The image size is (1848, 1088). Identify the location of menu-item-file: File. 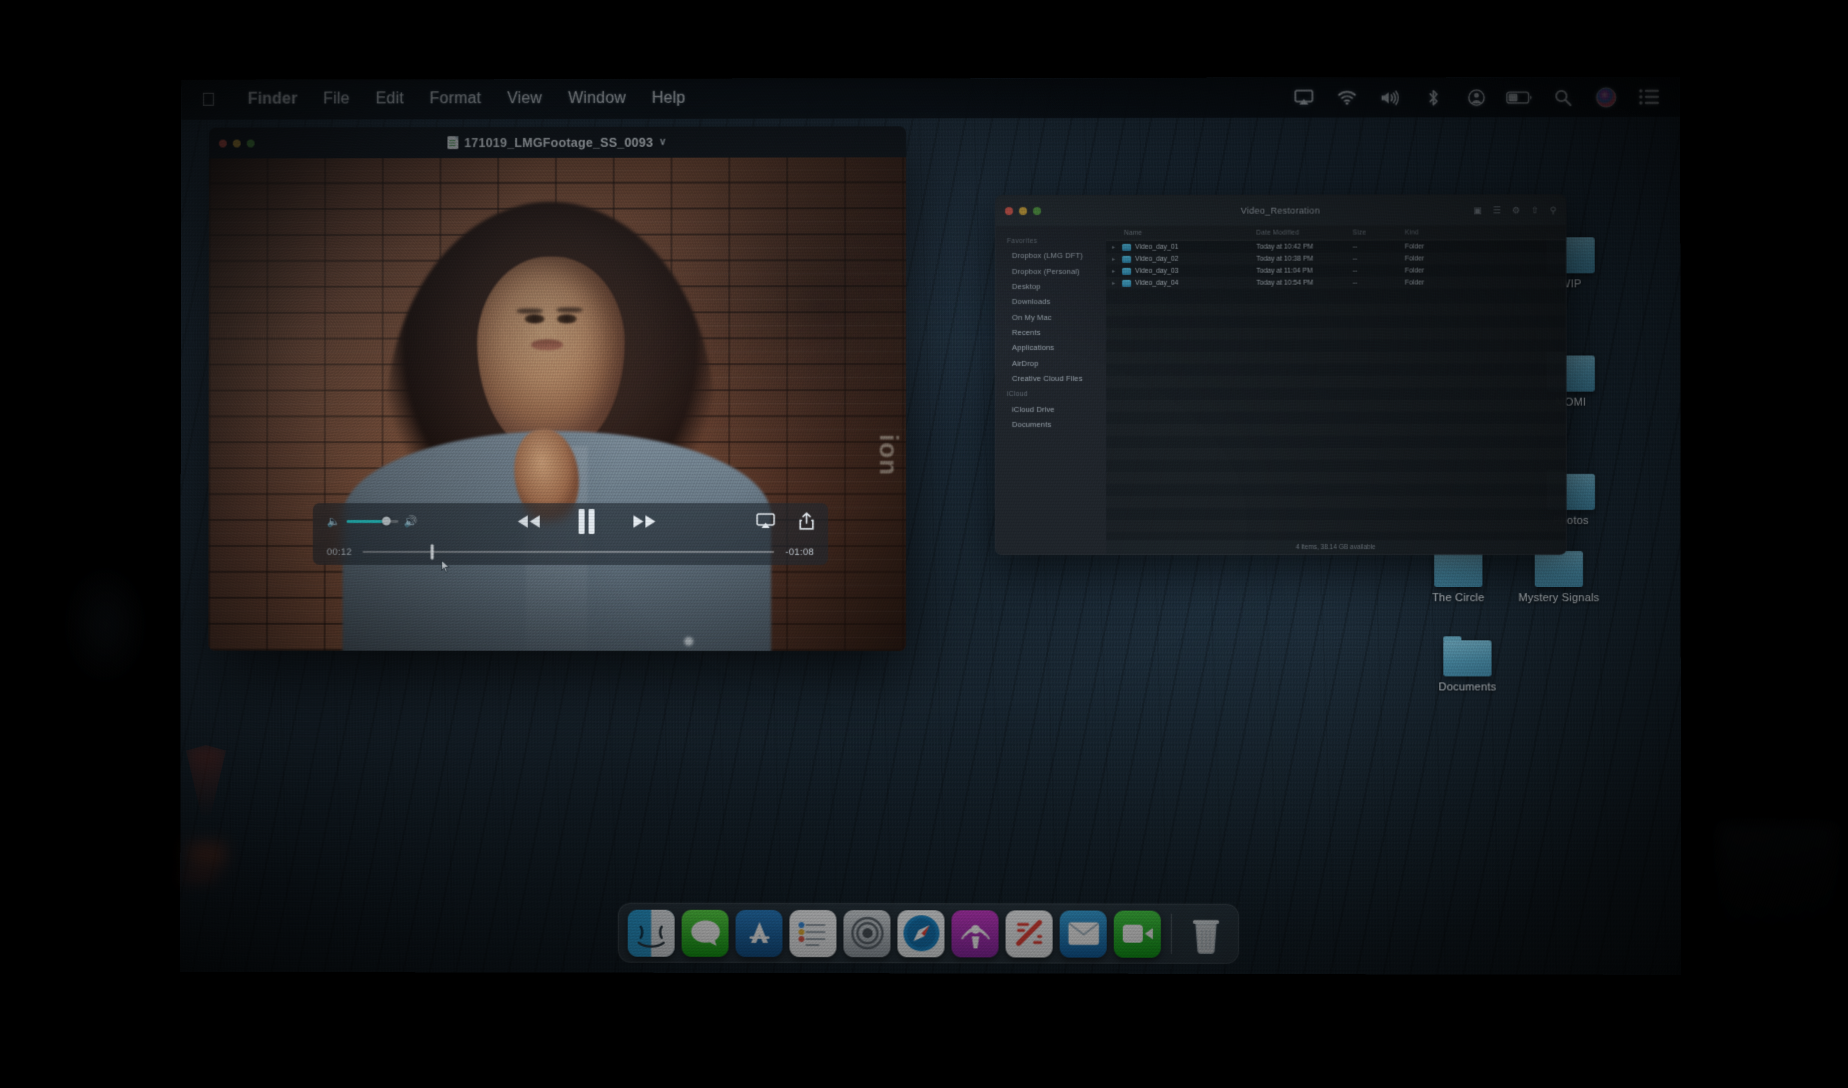
(336, 99).